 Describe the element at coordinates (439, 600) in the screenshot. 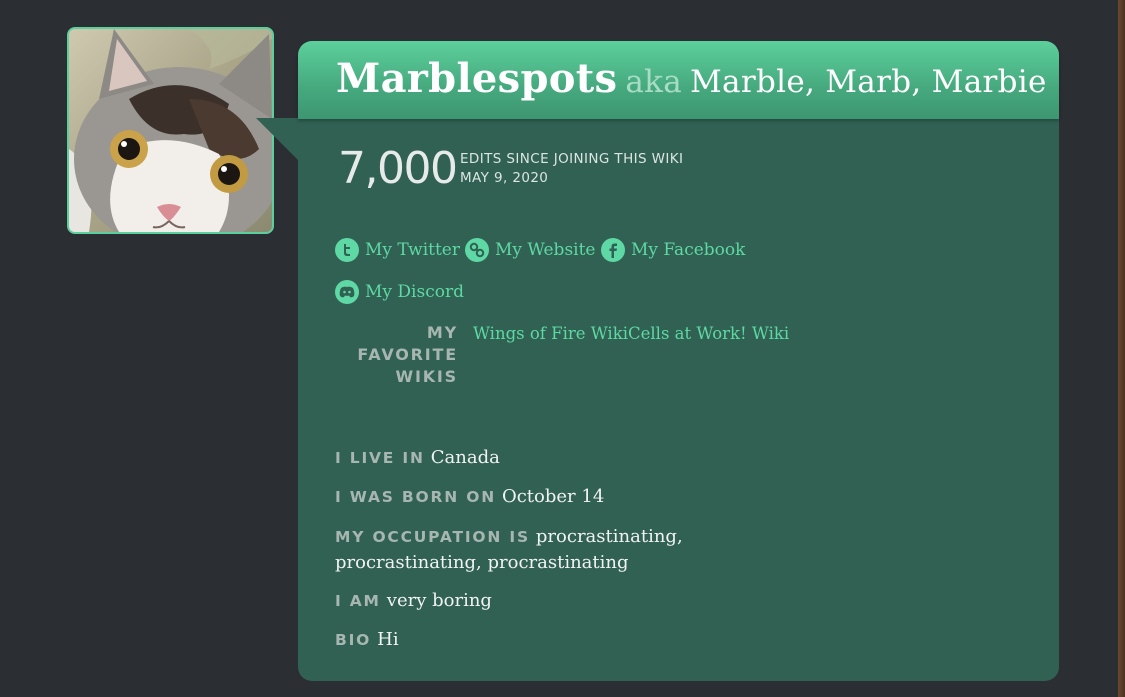

I see `info-i-am-value: very boring` at that location.